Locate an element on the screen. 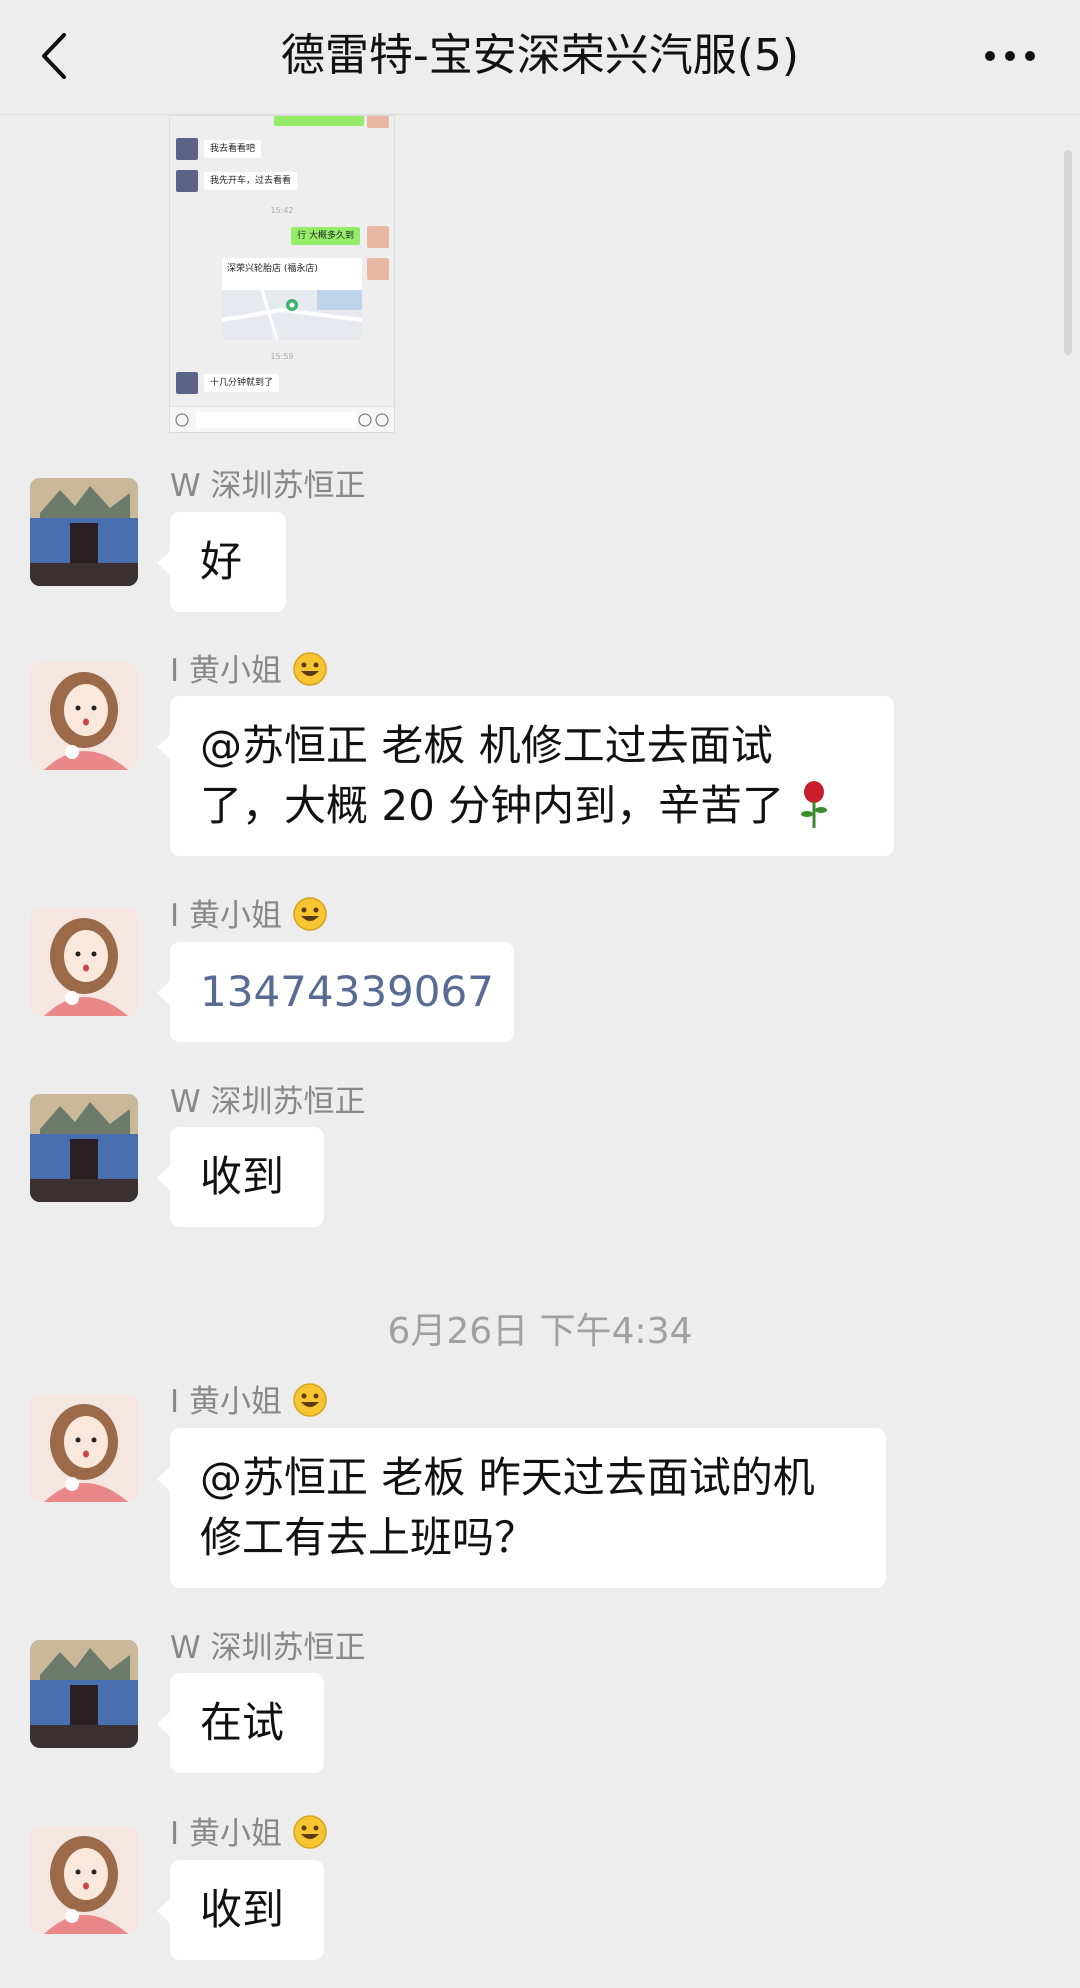 The height and width of the screenshot is (1988, 1080). mini-input-icons is located at coordinates (282, 420).